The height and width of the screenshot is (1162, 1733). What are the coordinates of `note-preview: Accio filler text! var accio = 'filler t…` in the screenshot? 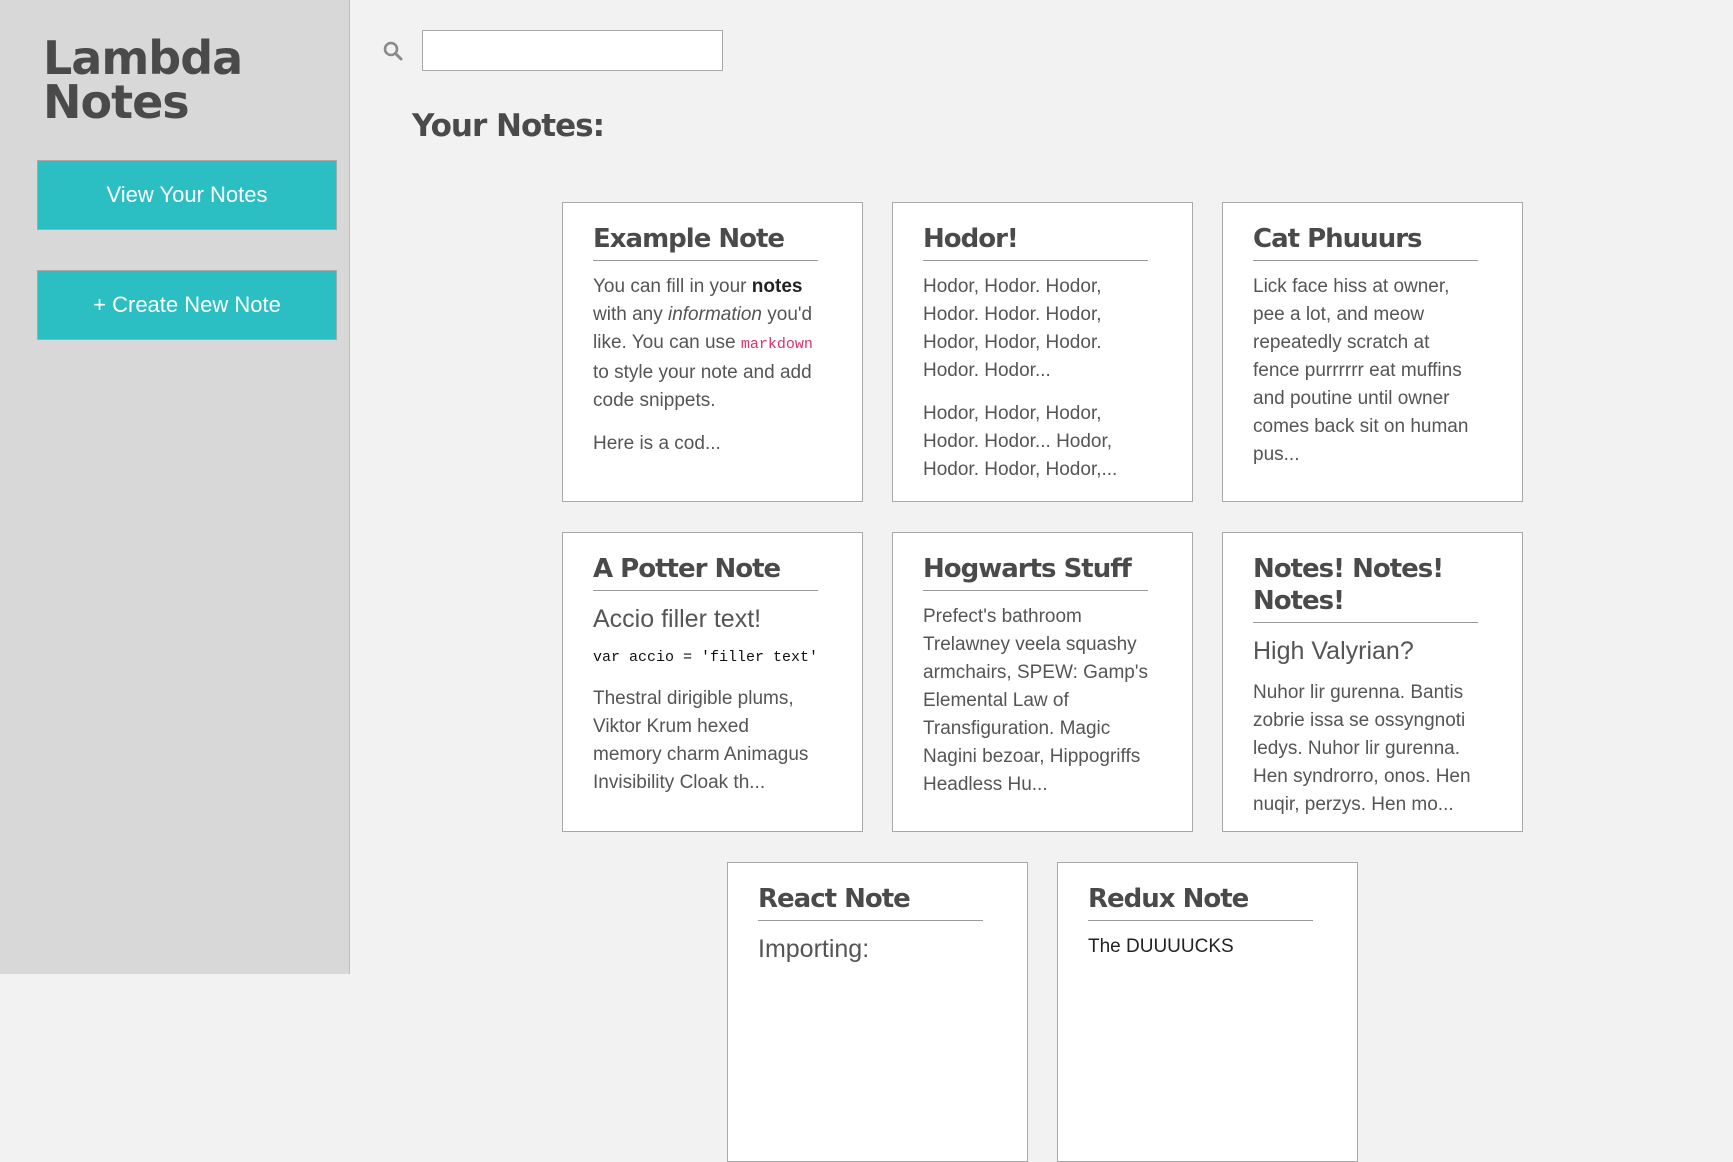 It's located at (705, 700).